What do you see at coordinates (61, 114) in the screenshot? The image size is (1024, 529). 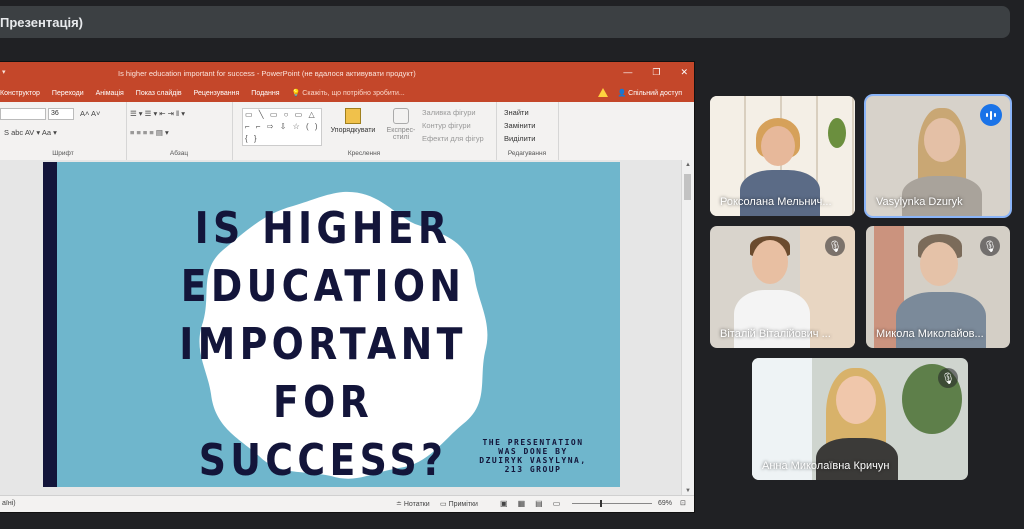 I see `font-size-input: 36` at bounding box center [61, 114].